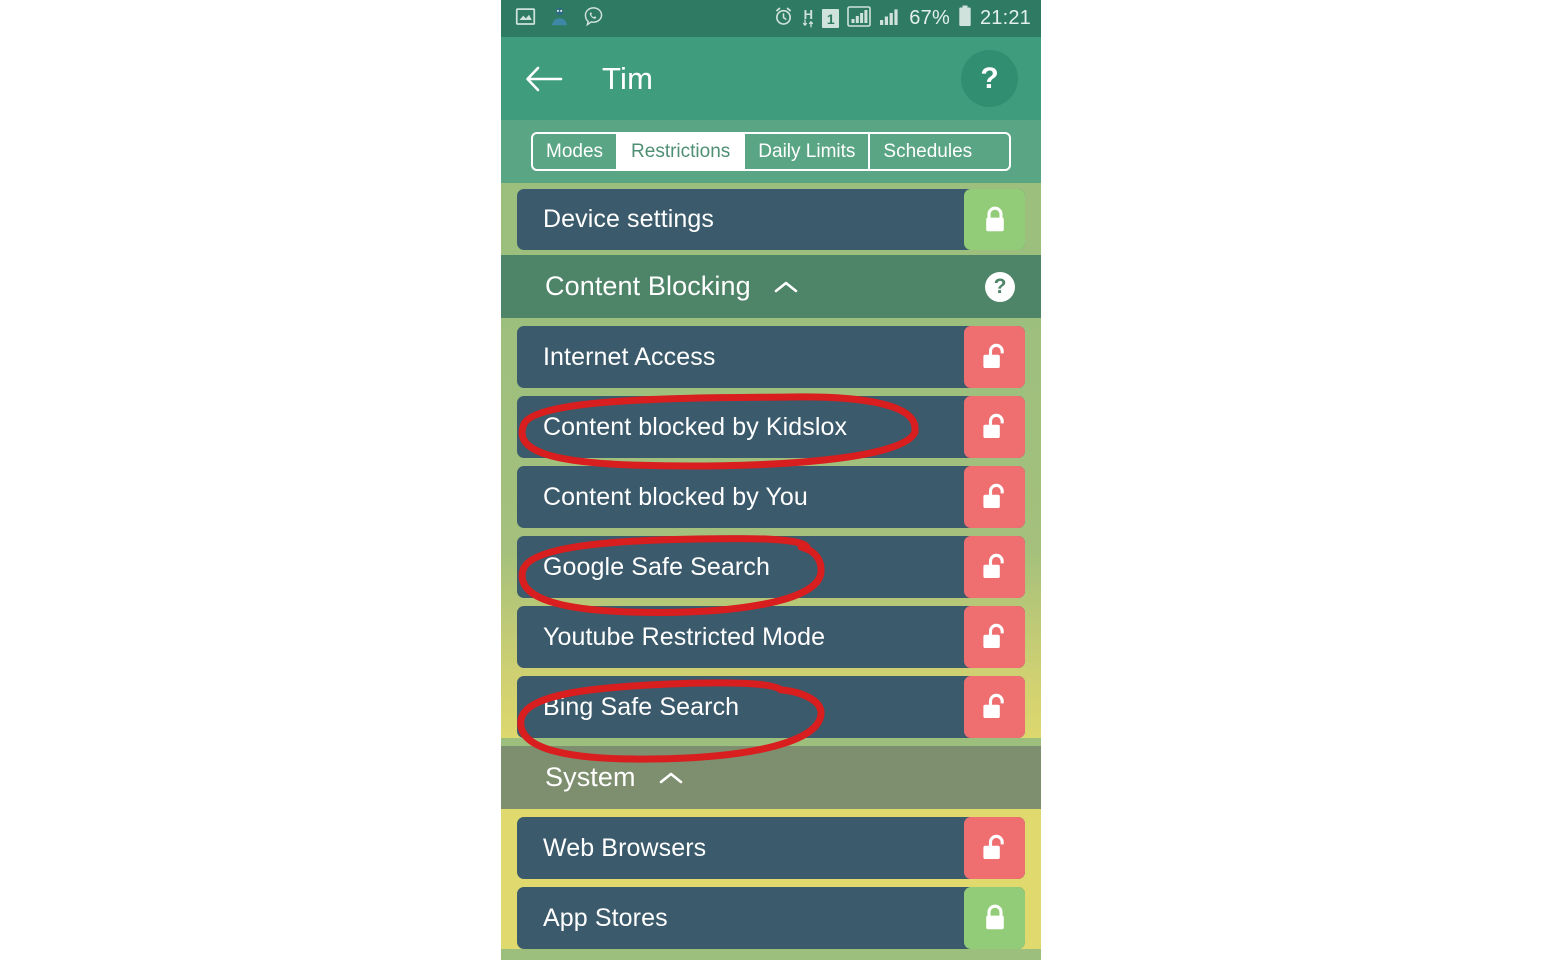  Describe the element at coordinates (605, 917) in the screenshot. I see `row-label: App Stores` at that location.